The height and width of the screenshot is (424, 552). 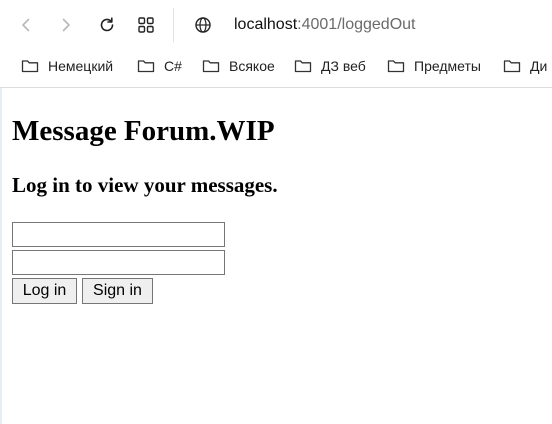 I want to click on bookmark-label: Предметы, so click(x=447, y=66).